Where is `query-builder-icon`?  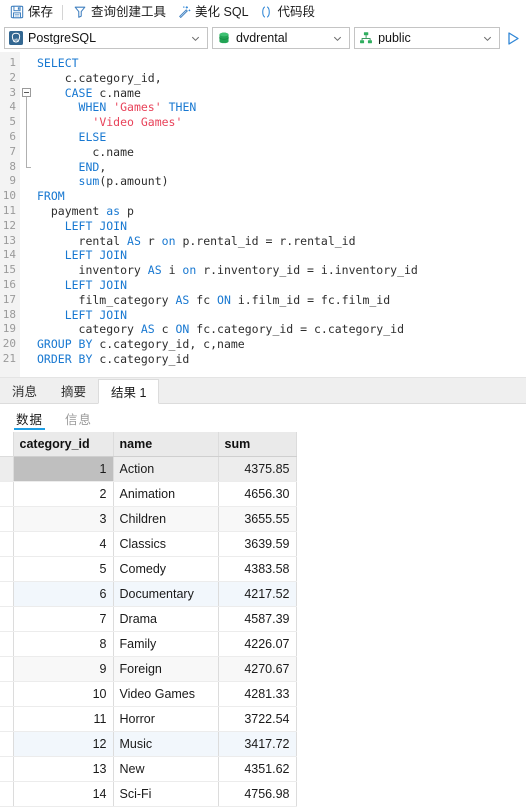
query-builder-icon is located at coordinates (79, 12).